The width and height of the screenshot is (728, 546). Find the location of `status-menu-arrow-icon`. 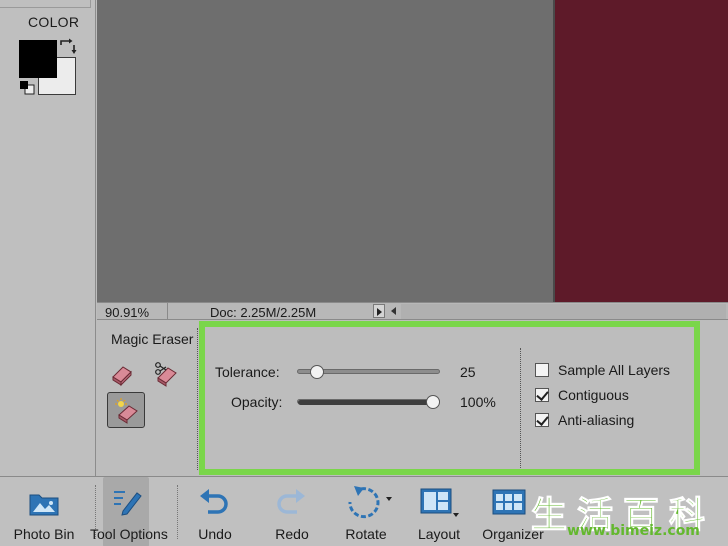

status-menu-arrow-icon is located at coordinates (379, 311).